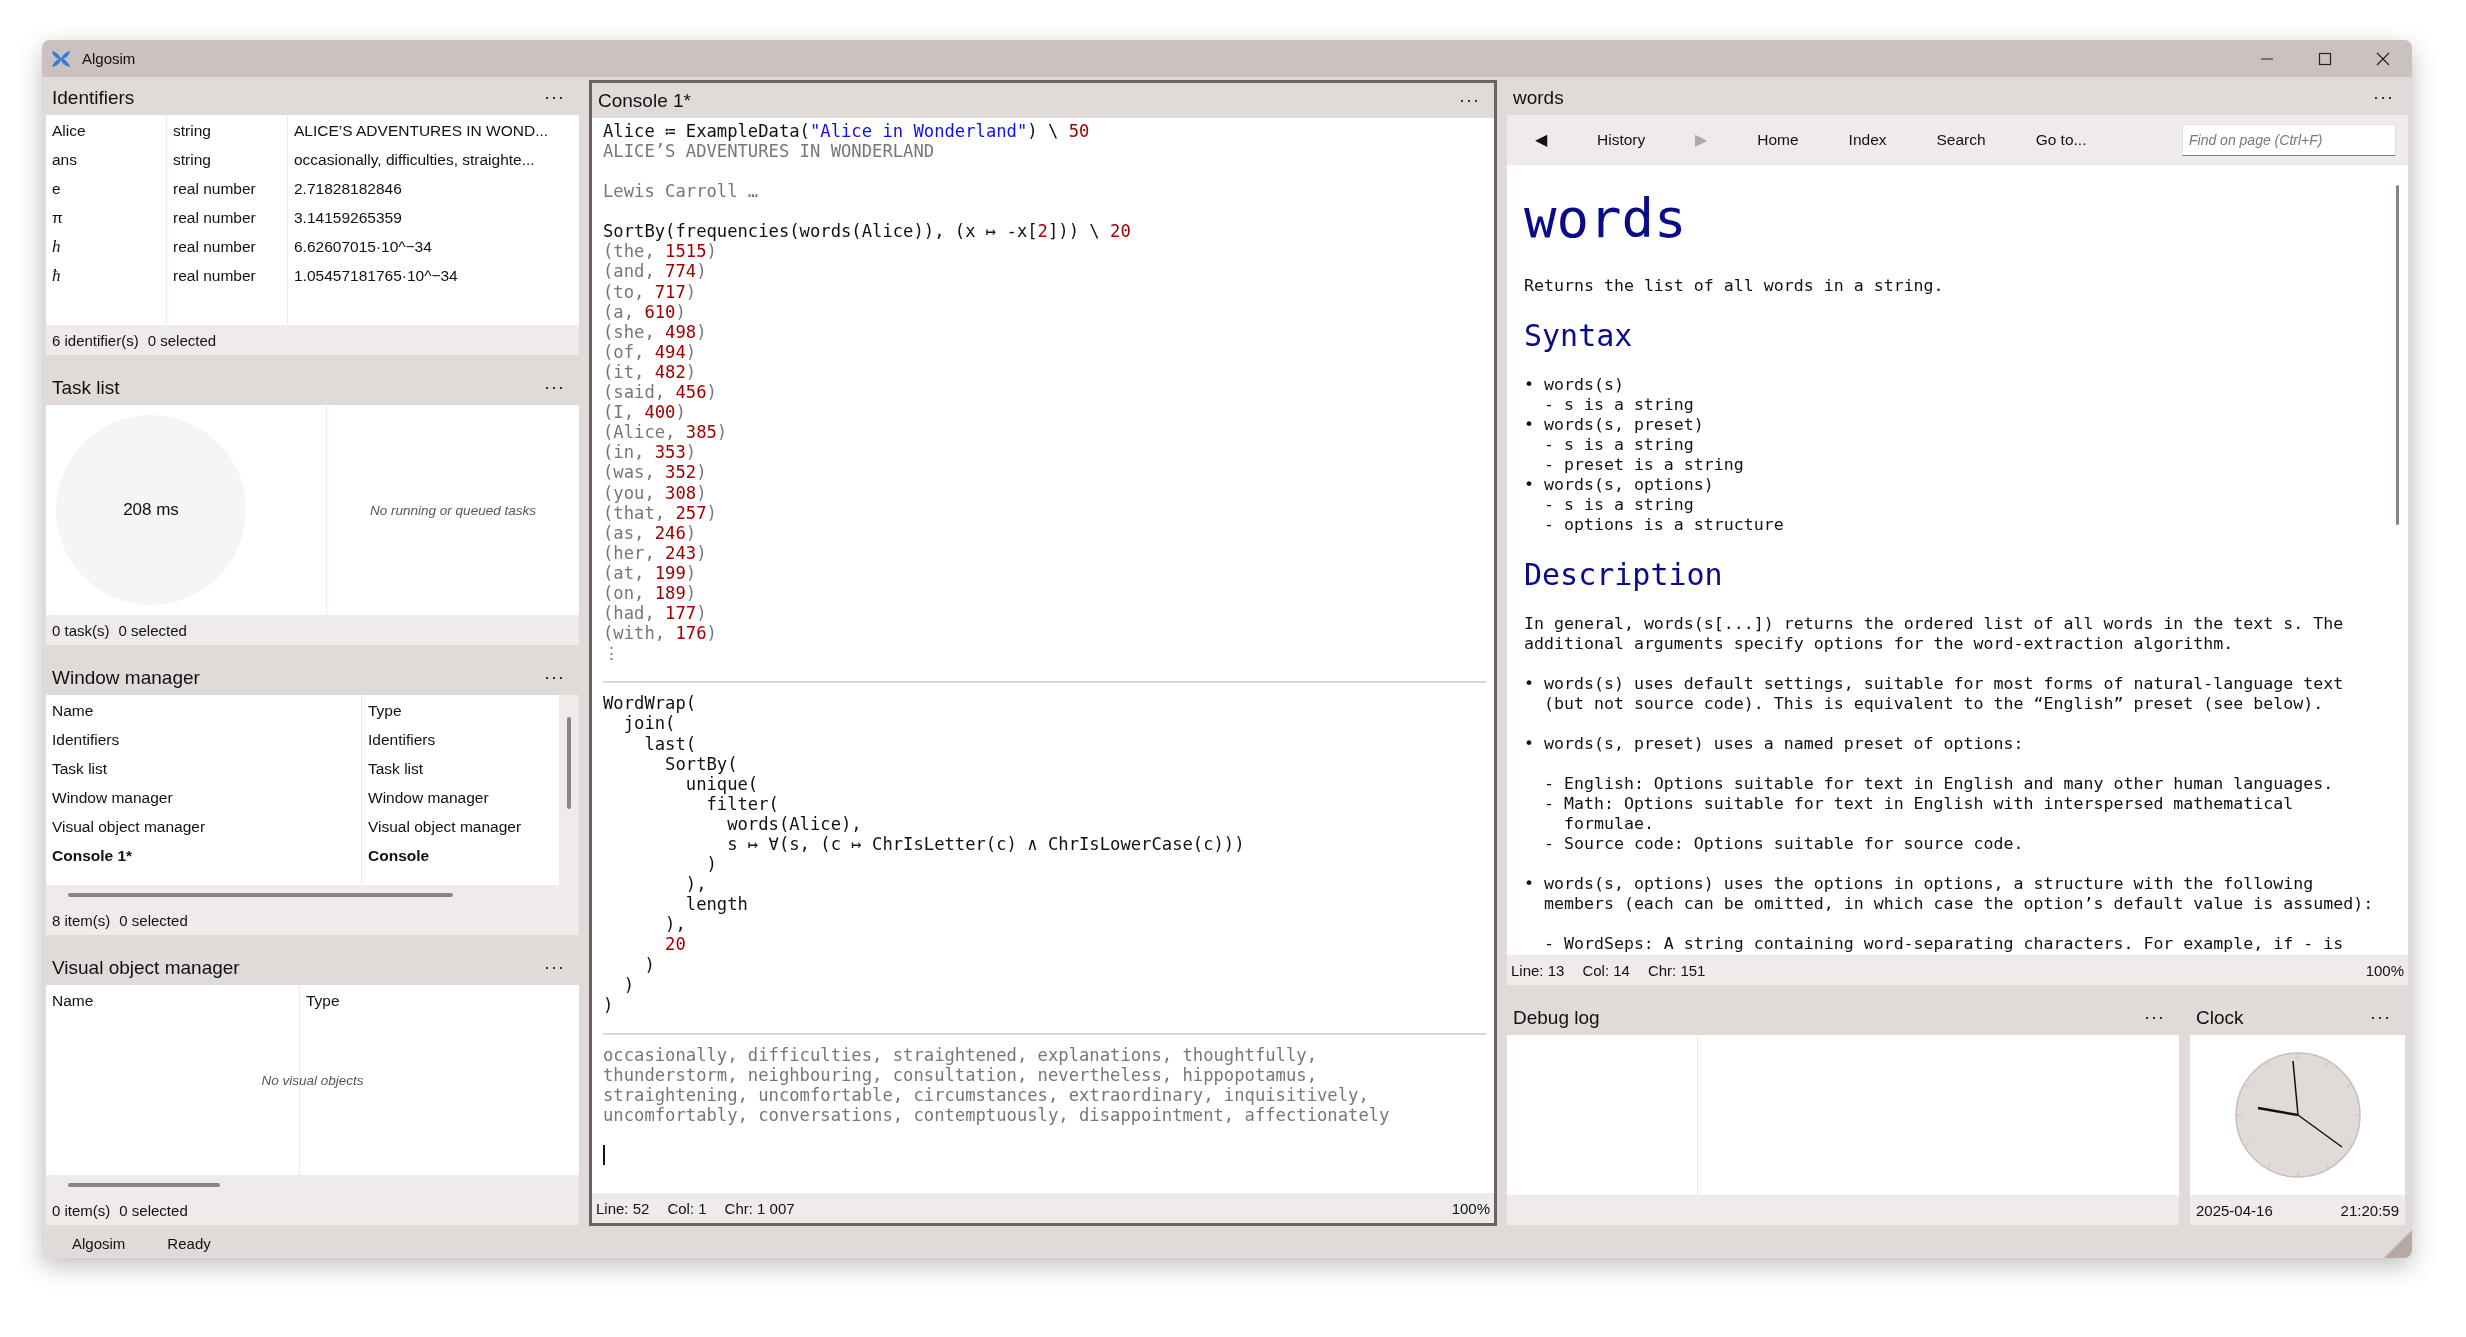  I want to click on code-line: SortBy(, so click(701, 763).